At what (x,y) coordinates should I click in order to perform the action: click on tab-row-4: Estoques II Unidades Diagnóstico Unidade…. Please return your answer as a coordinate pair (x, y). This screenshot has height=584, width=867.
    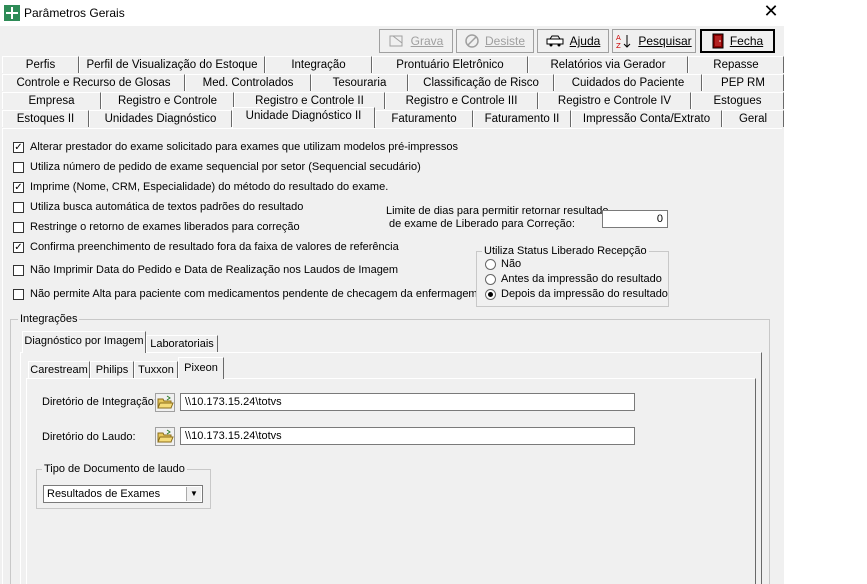
    Looking at the image, I should click on (393, 117).